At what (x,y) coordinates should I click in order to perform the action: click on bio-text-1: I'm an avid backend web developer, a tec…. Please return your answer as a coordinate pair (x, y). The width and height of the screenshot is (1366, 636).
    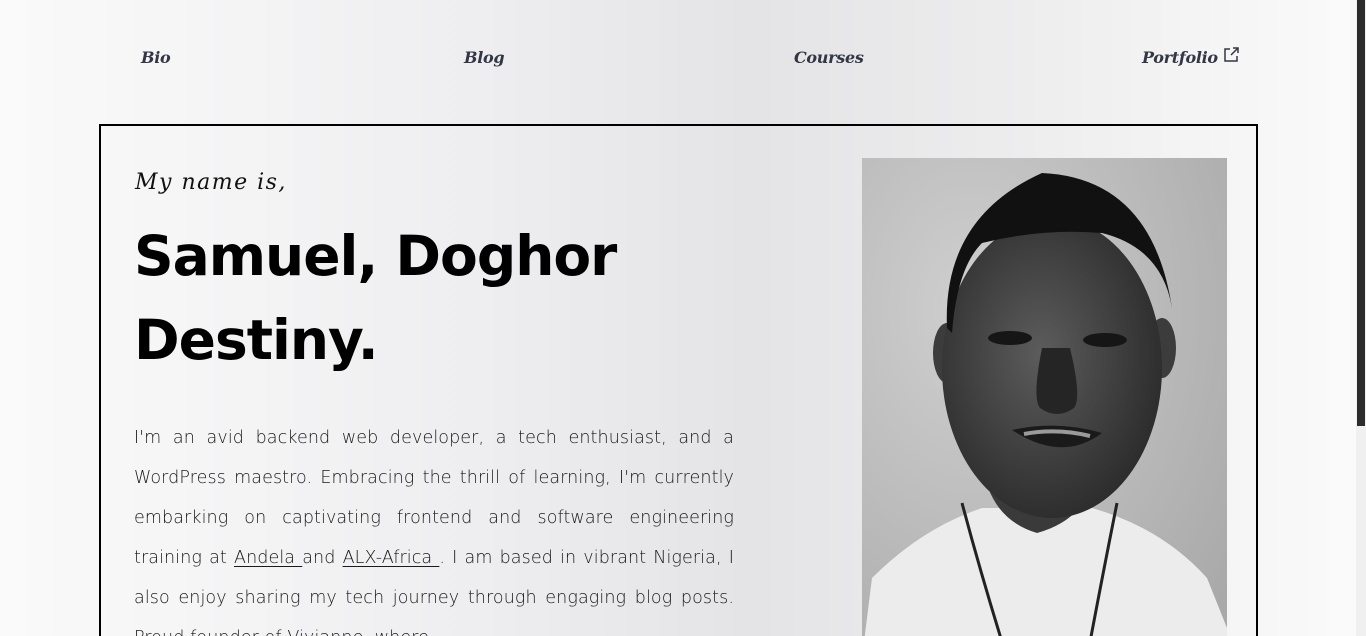
    Looking at the image, I should click on (434, 498).